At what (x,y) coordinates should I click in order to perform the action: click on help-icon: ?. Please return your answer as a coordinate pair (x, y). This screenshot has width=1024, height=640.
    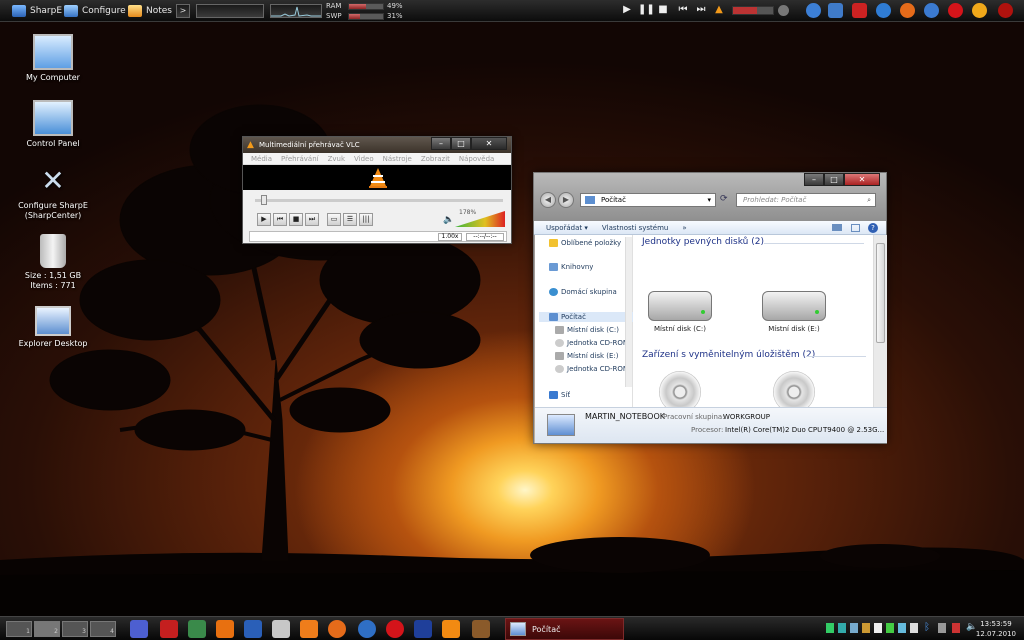
    Looking at the image, I should click on (873, 228).